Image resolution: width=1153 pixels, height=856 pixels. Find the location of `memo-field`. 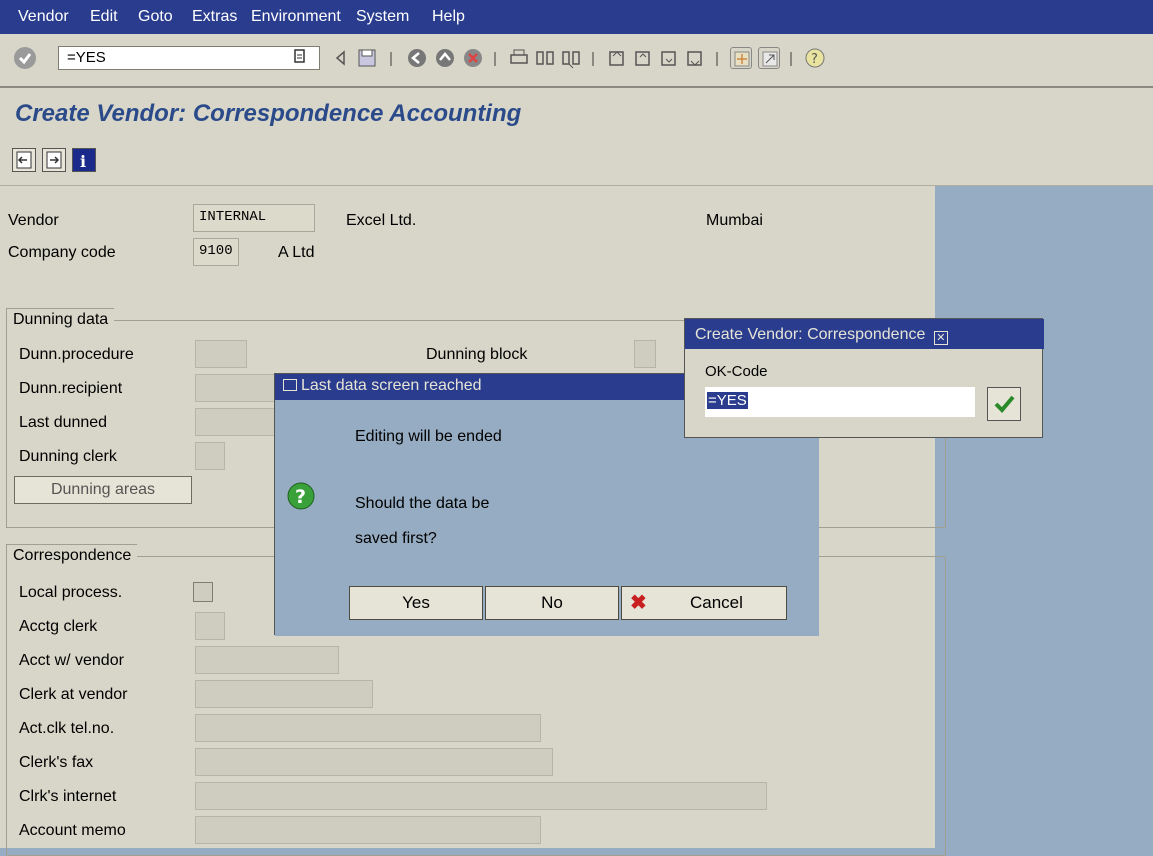

memo-field is located at coordinates (368, 830).